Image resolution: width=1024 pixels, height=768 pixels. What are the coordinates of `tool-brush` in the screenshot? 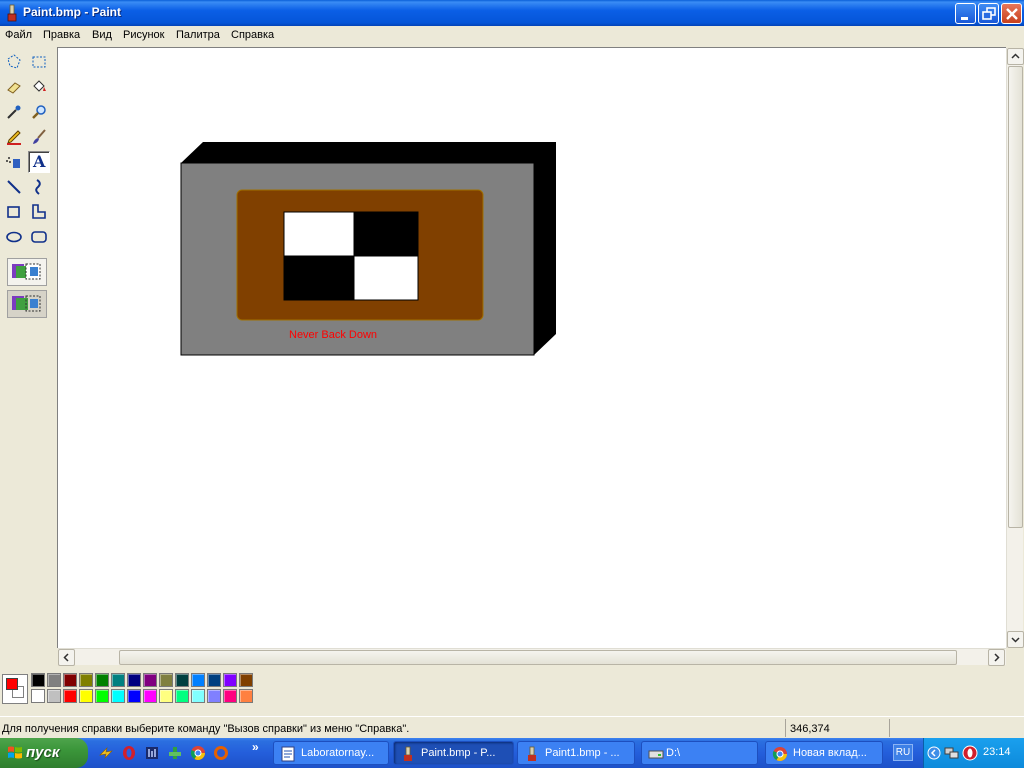 It's located at (39, 137).